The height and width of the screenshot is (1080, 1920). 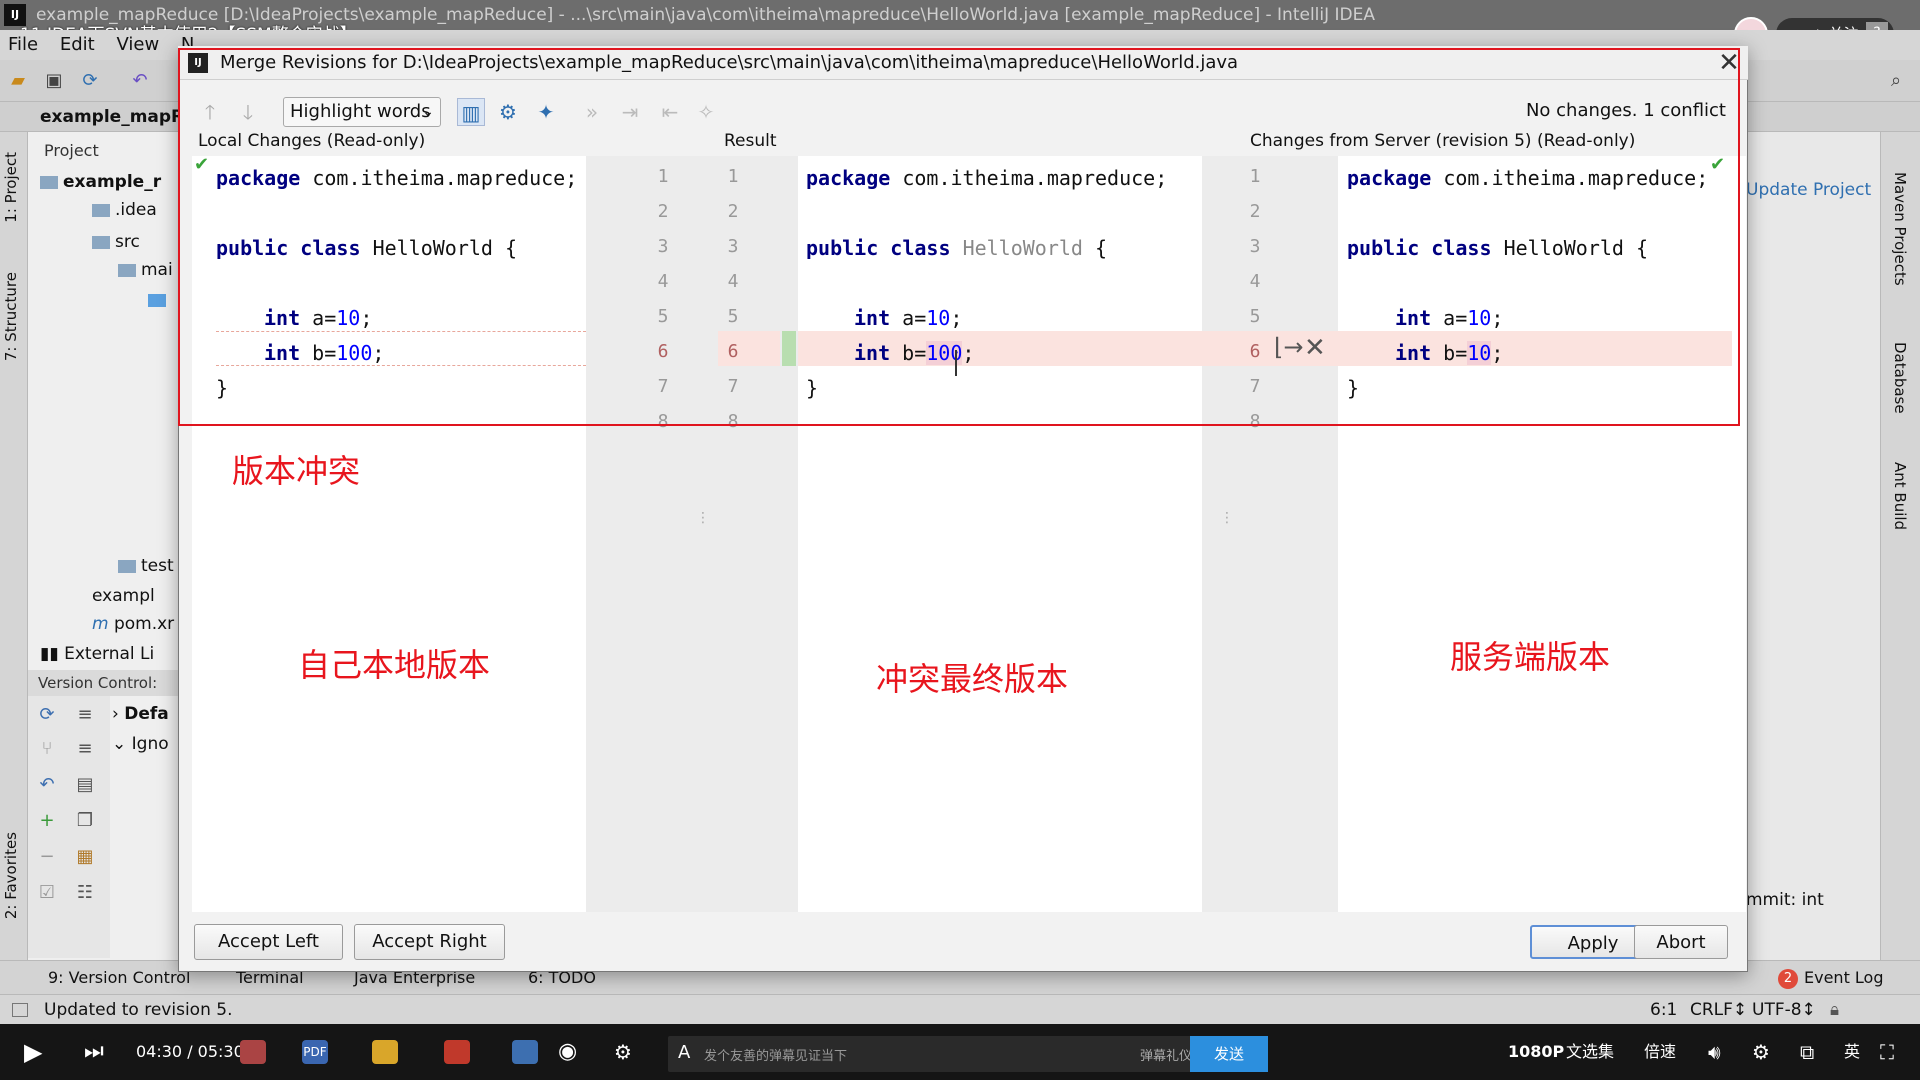 I want to click on tab-ant-build: Ant Build, so click(x=1900, y=496).